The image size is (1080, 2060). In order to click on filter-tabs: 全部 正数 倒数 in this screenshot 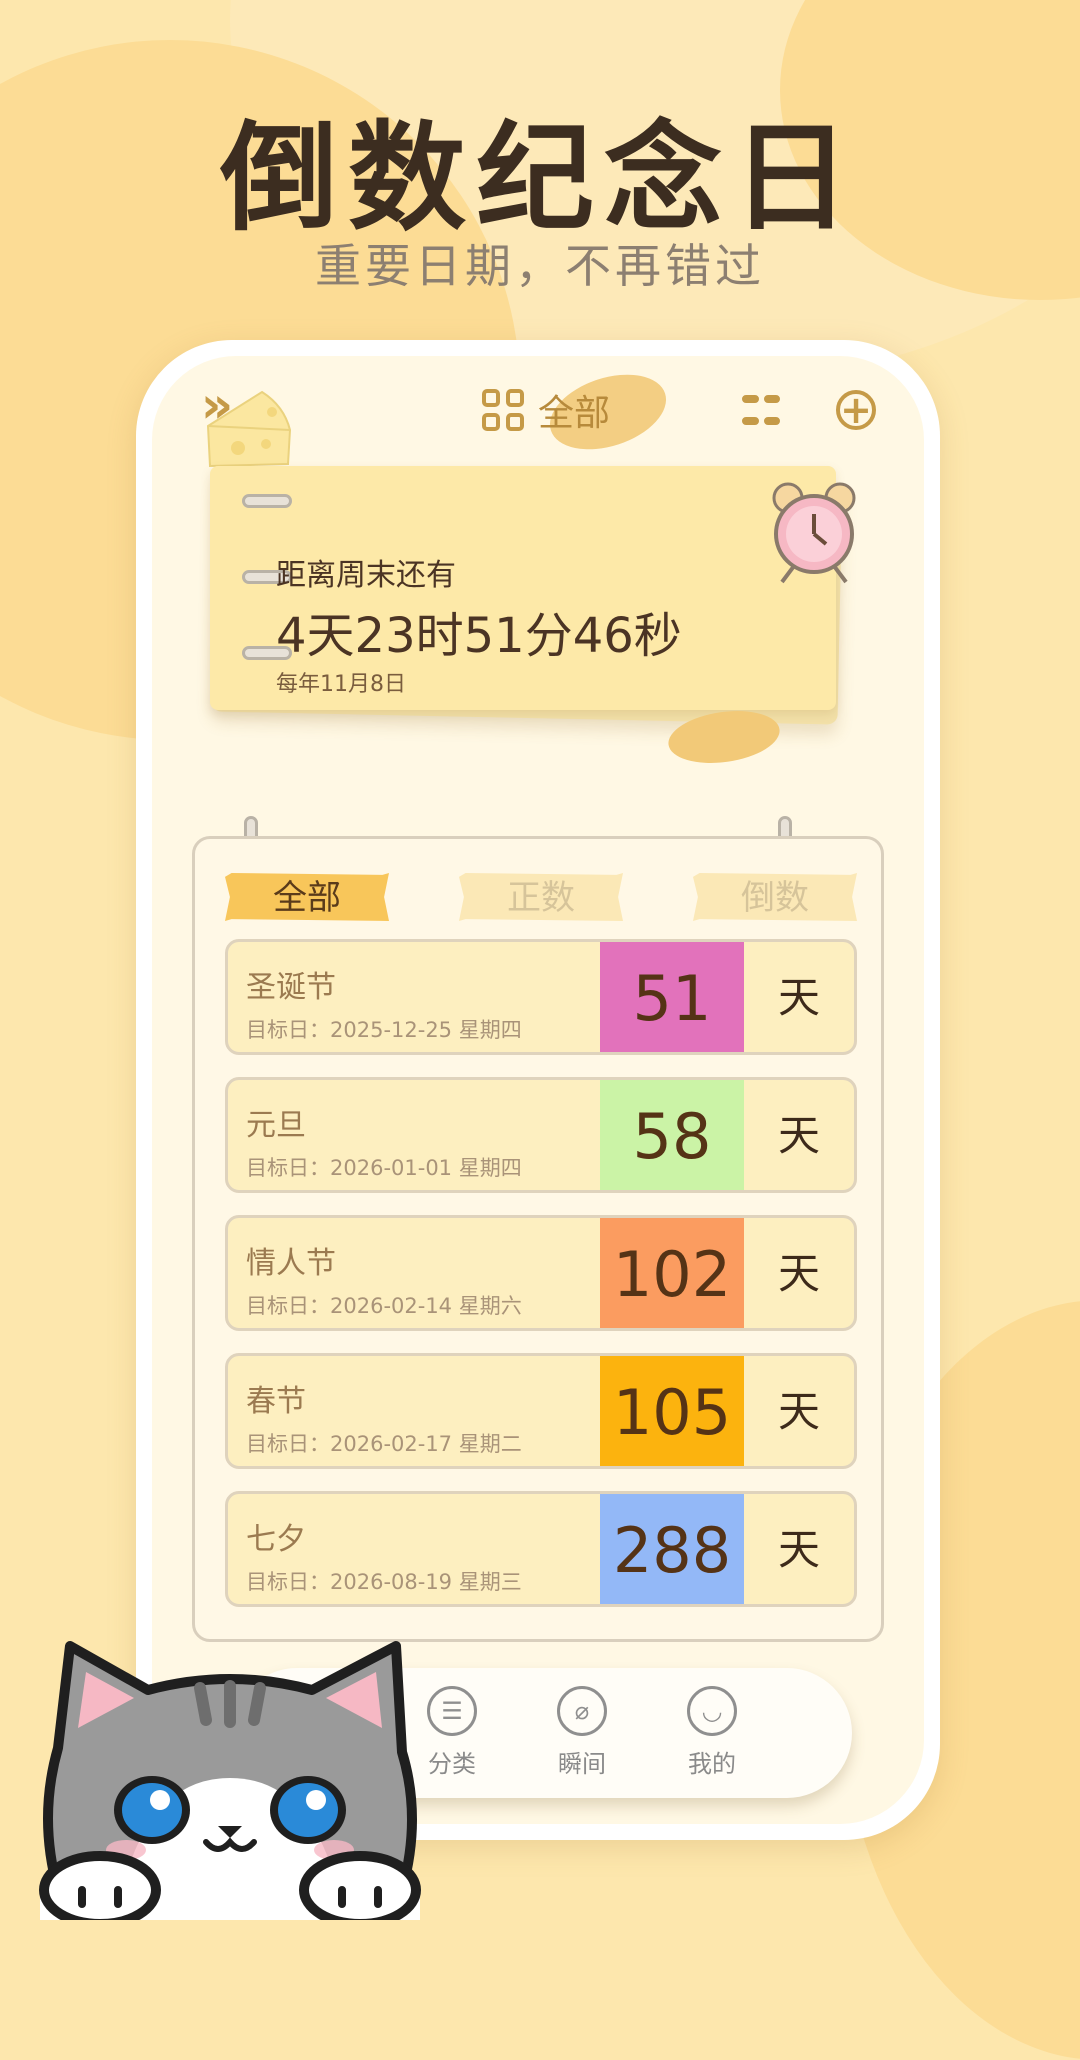, I will do `click(541, 898)`.